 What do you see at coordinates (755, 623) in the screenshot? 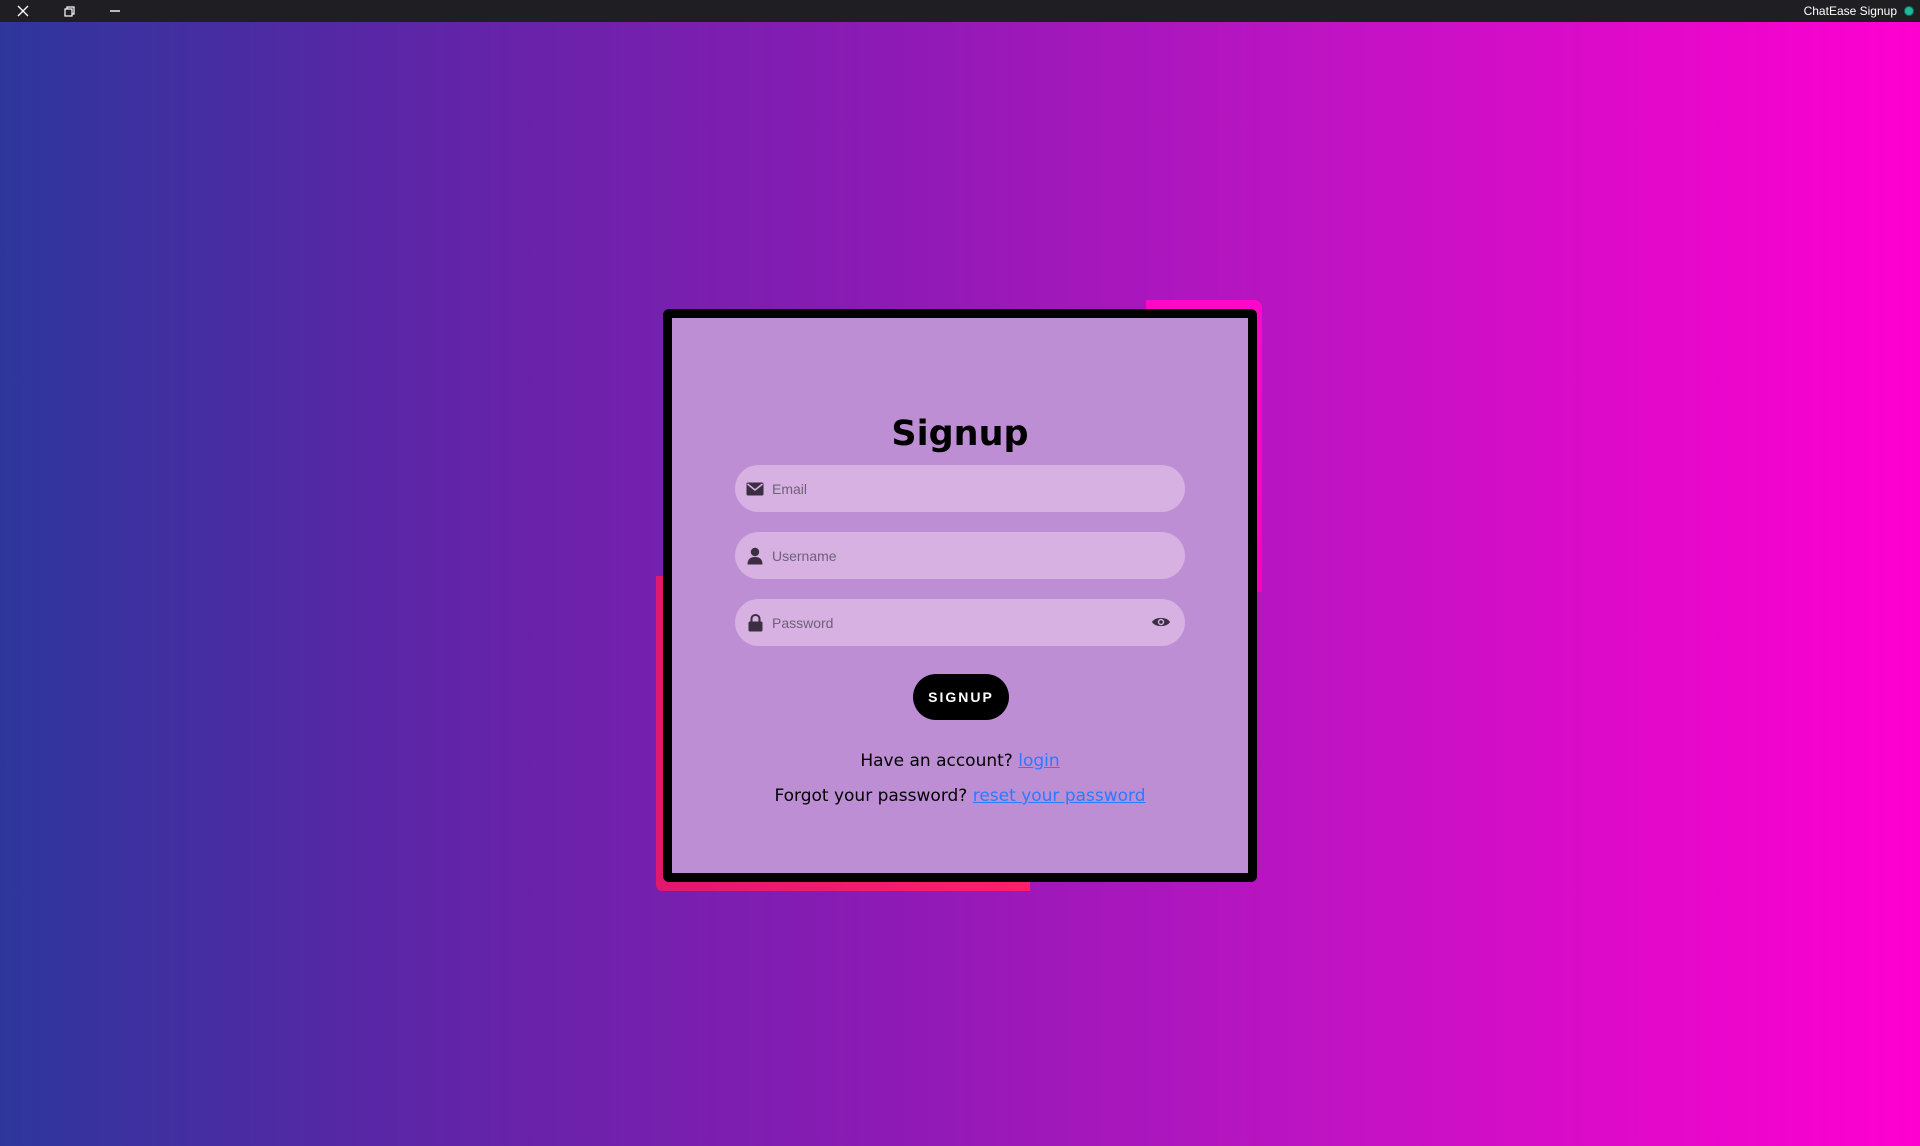
I see `lock-icon` at bounding box center [755, 623].